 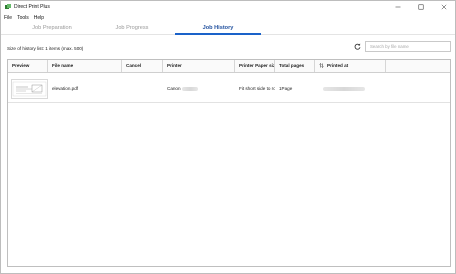 I want to click on cell-total-pages: 1Page, so click(x=286, y=88).